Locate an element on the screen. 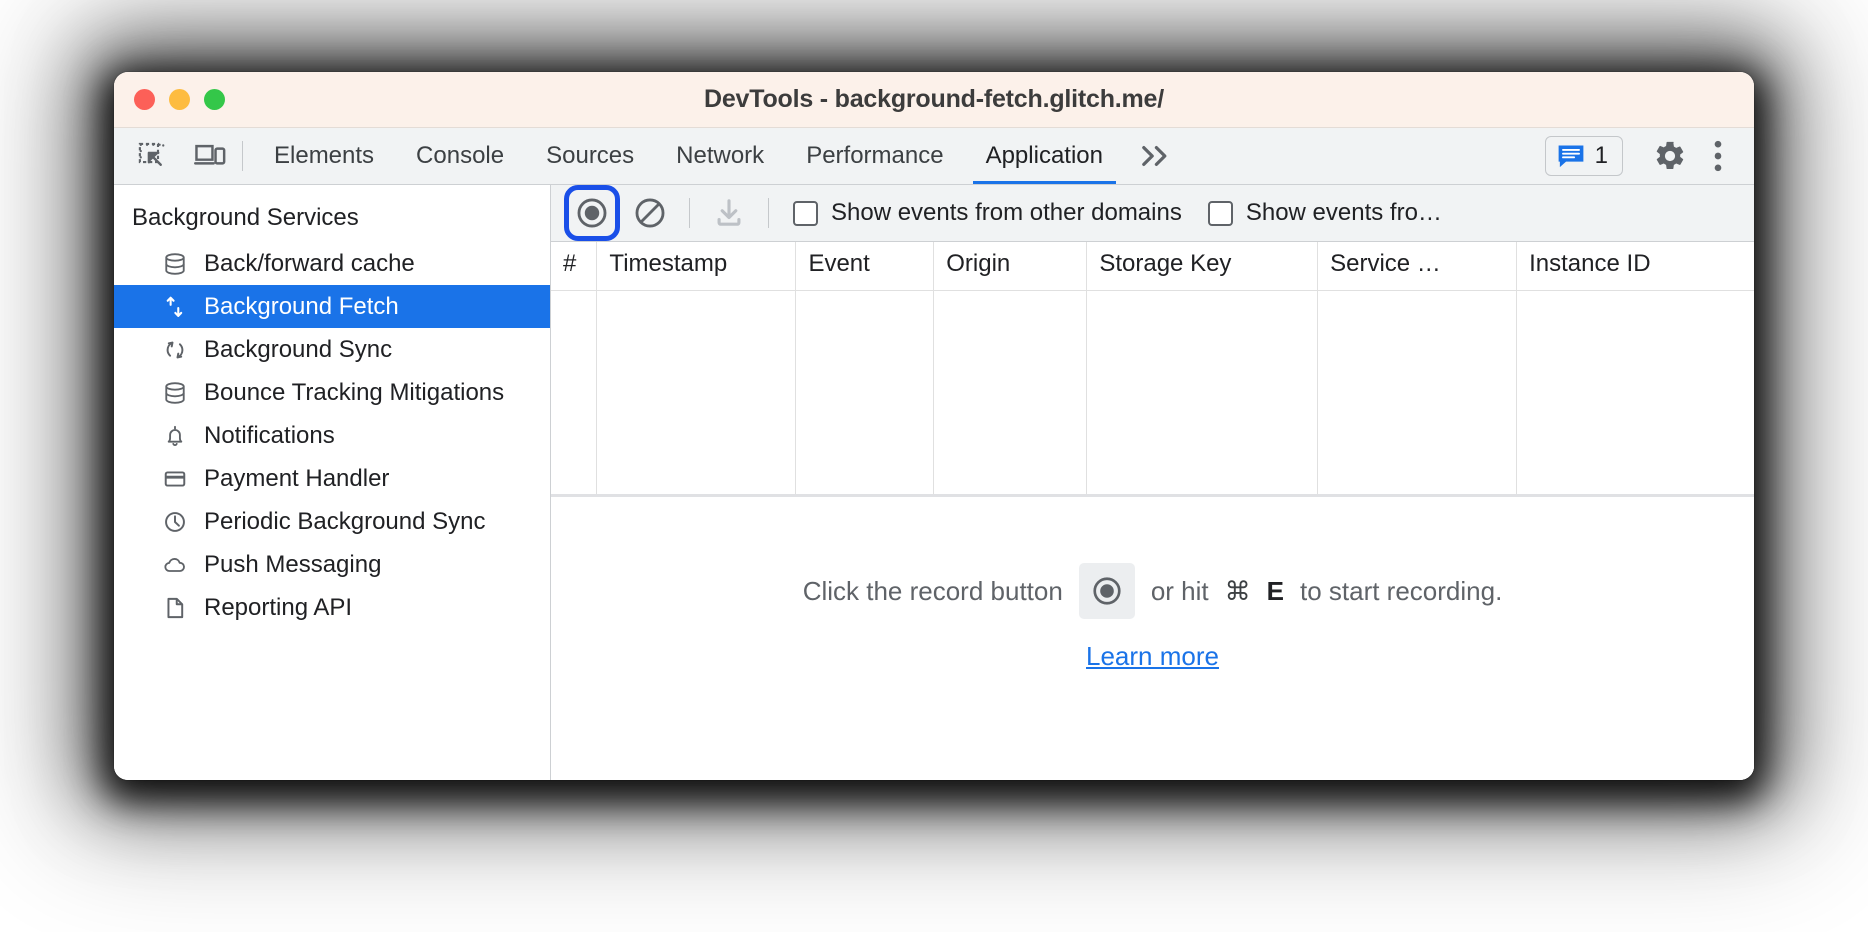 Image resolution: width=1868 pixels, height=932 pixels. kebab-menu-icon is located at coordinates (1718, 156).